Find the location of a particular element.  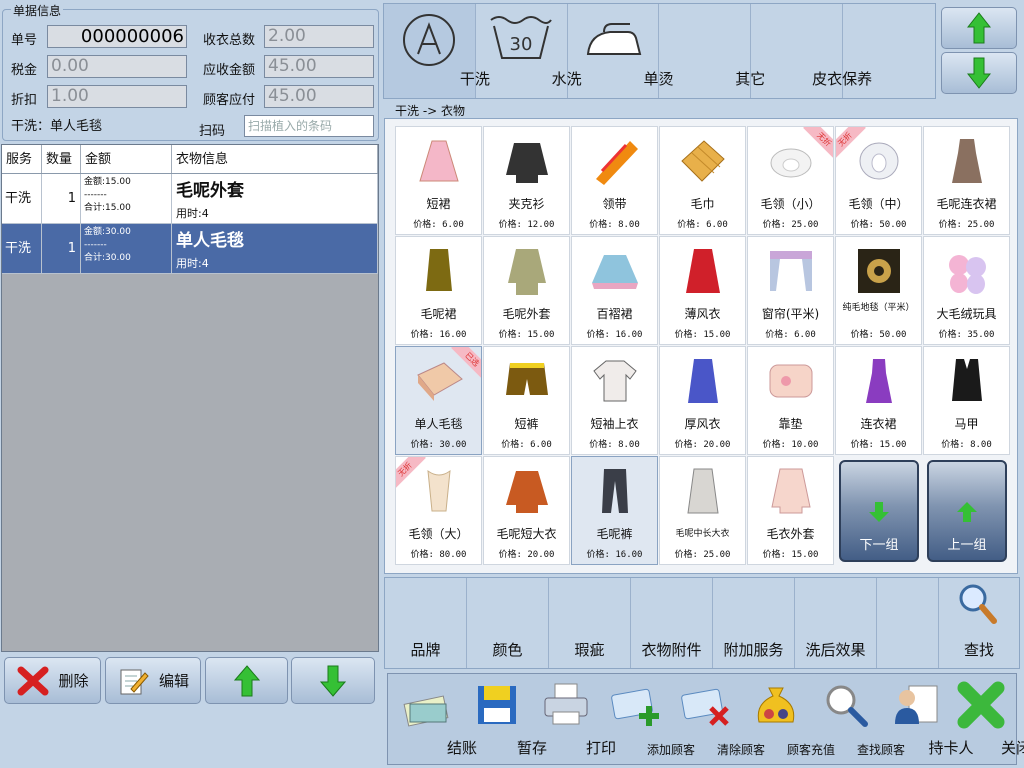

item-curtain: 窗帘(平米) 价格: 6.00 is located at coordinates (790, 290).